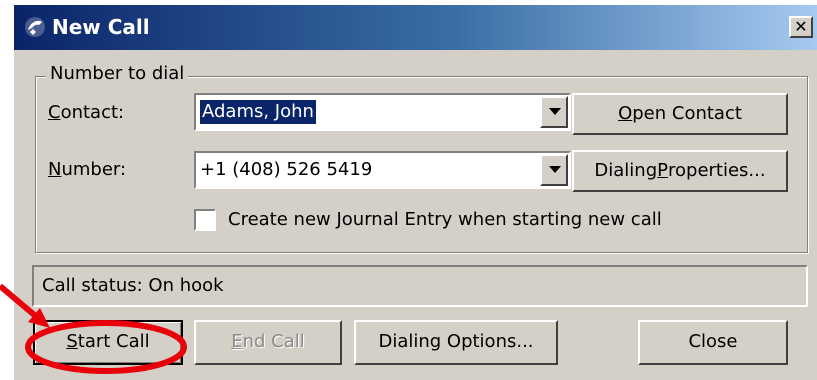 The image size is (817, 380). Describe the element at coordinates (415, 27) in the screenshot. I see `title-bar: New Call ✕` at that location.